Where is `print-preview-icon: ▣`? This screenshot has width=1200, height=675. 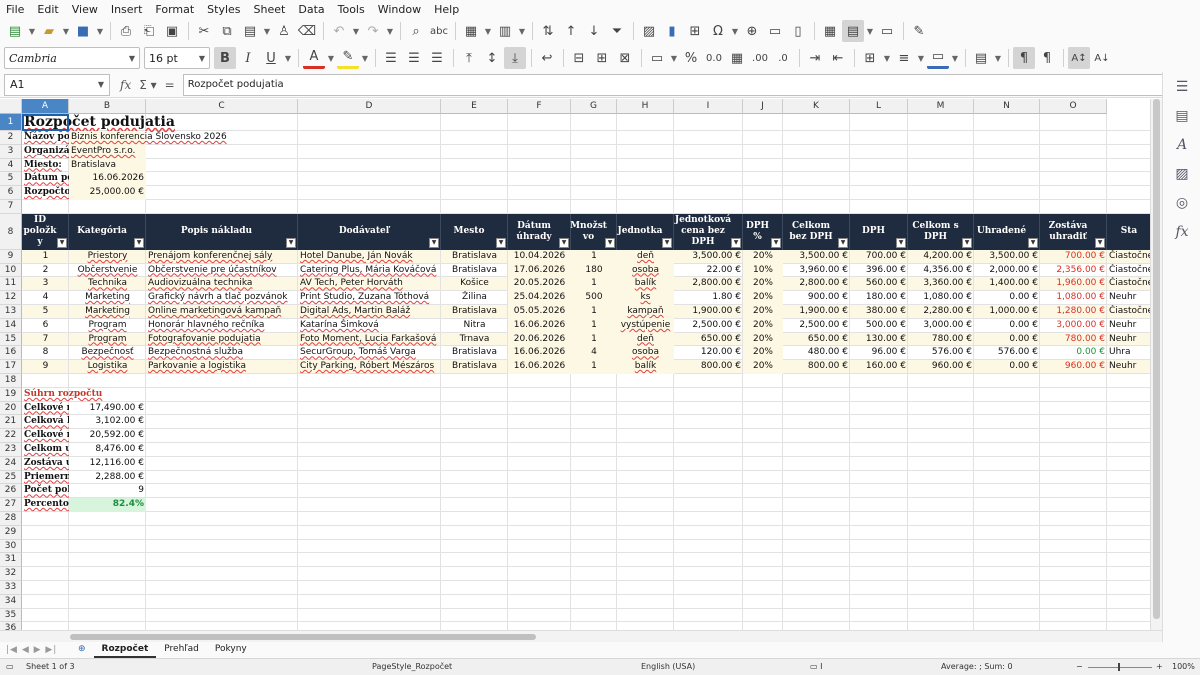 print-preview-icon: ▣ is located at coordinates (172, 31).